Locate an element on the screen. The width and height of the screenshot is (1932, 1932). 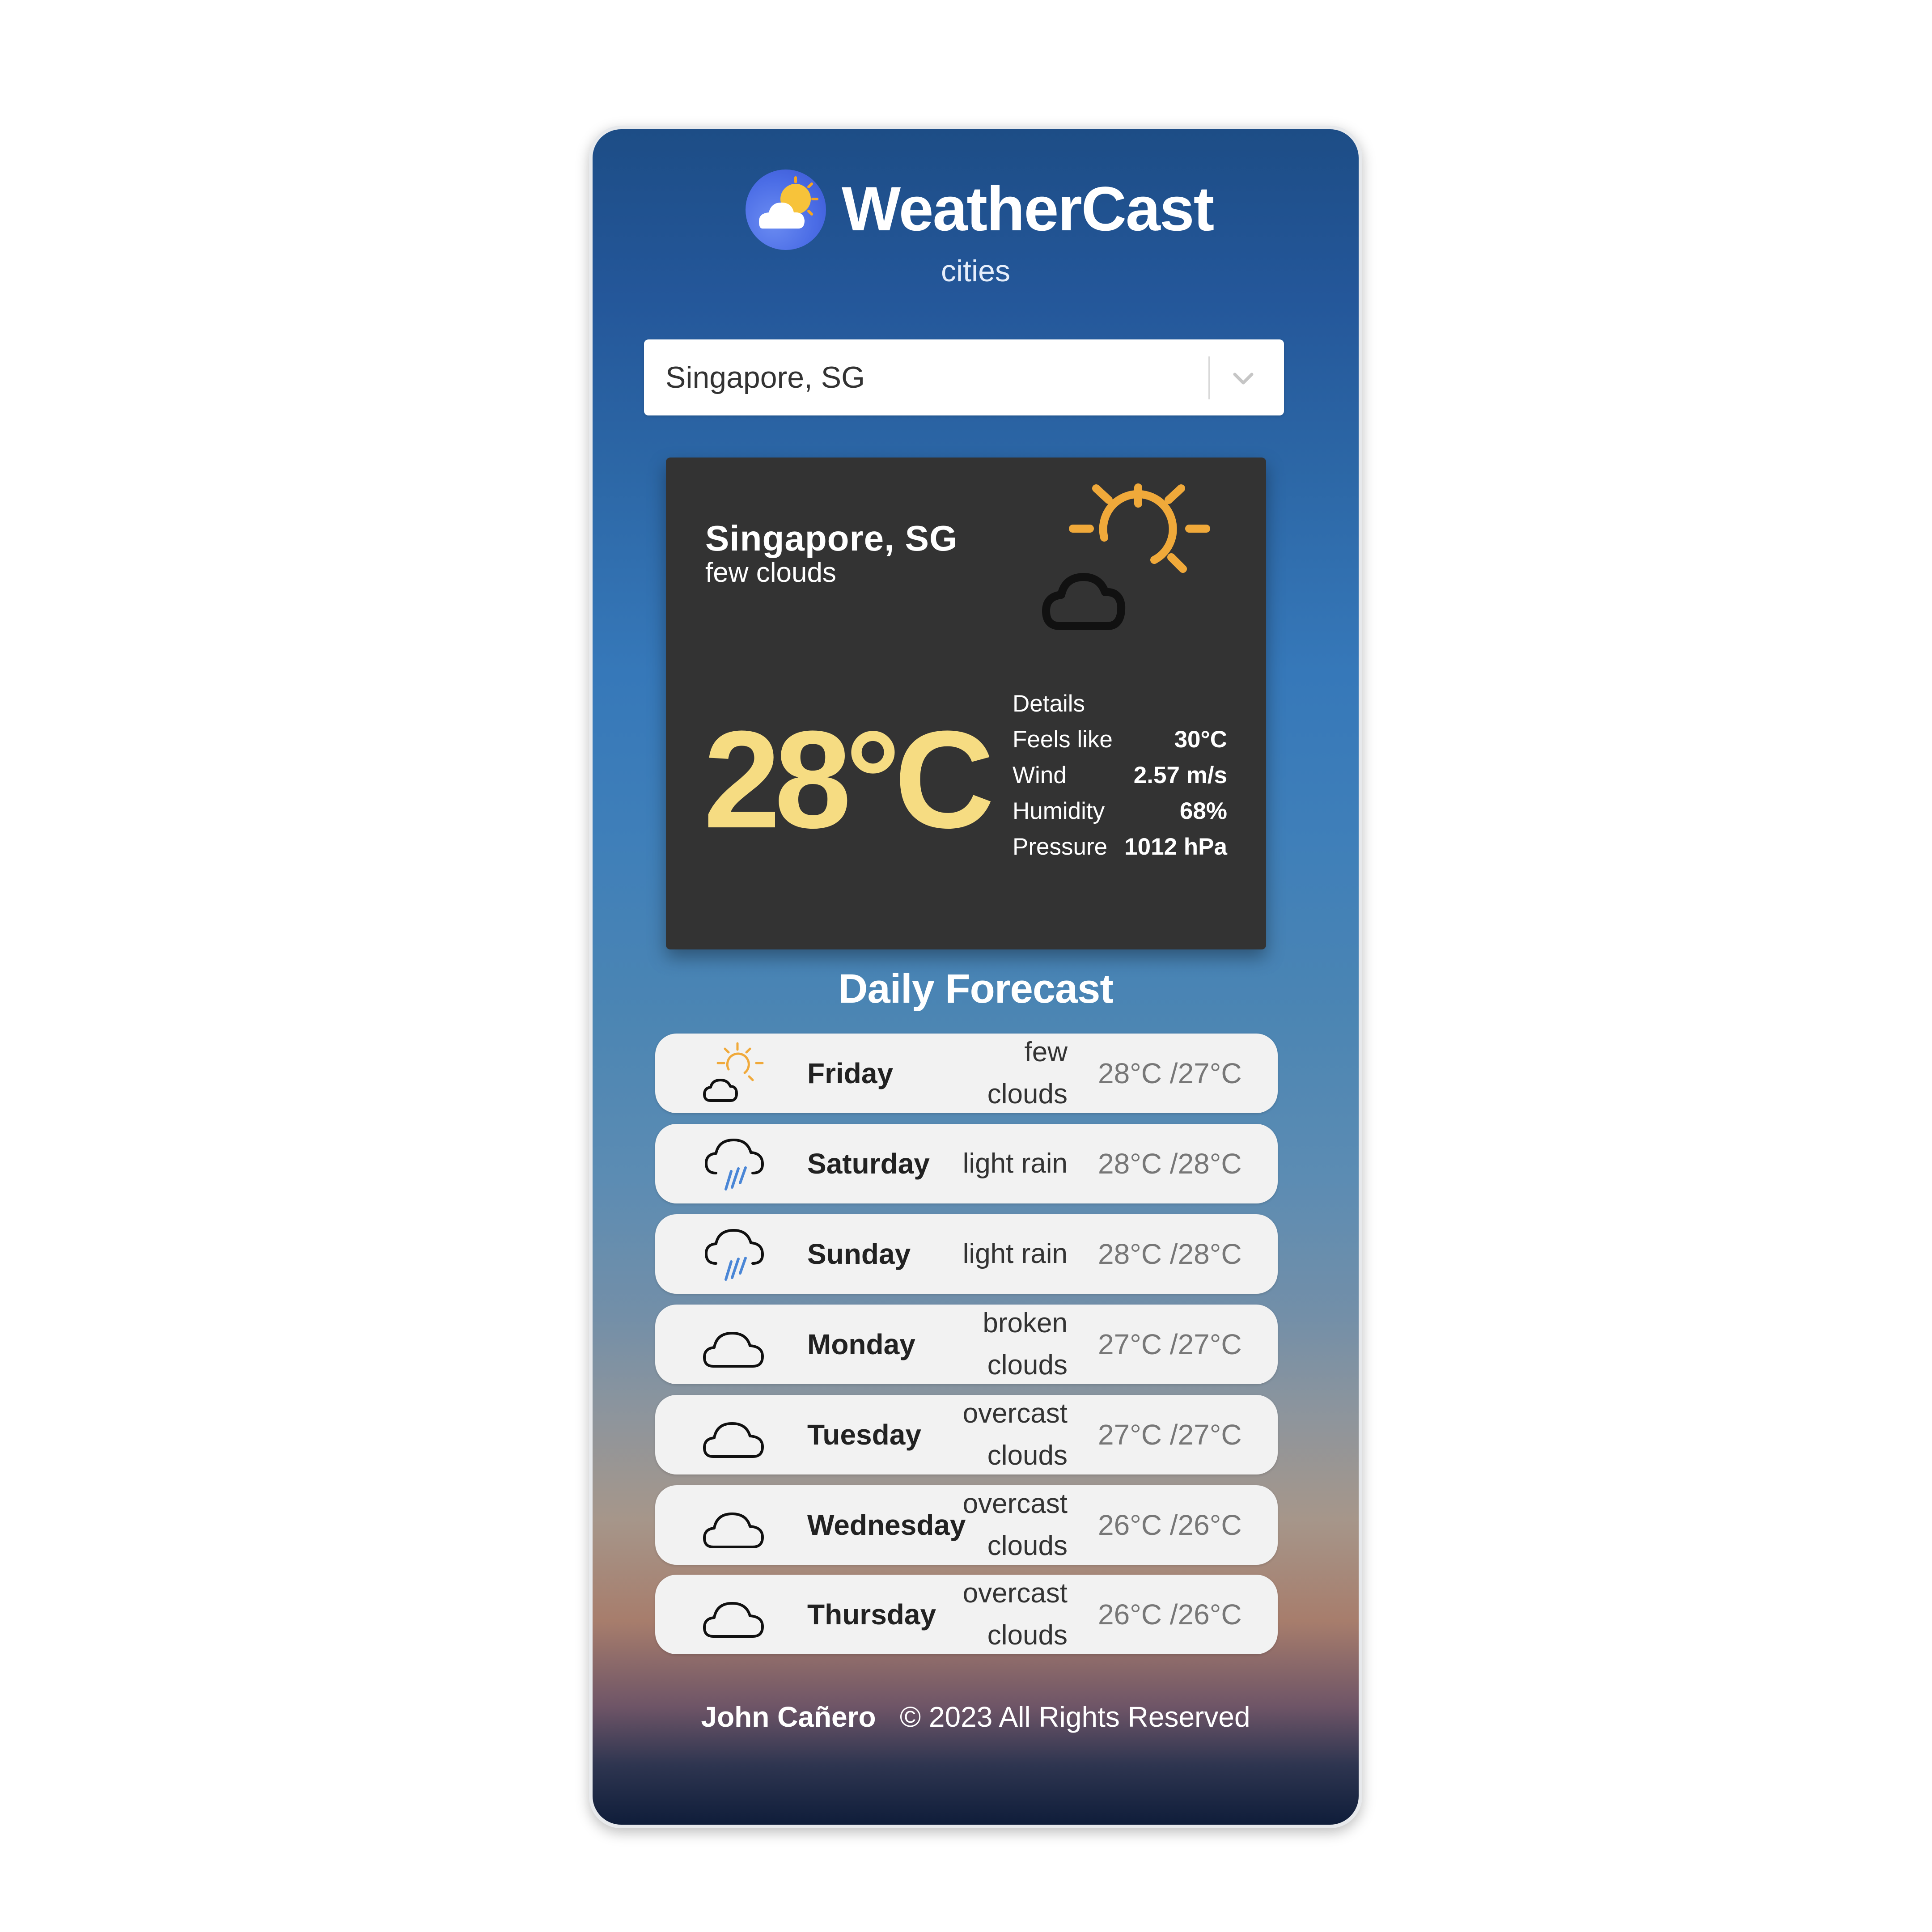
forecast-row-sunday: Sunday light rain 28°C /28°C is located at coordinates (966, 1254).